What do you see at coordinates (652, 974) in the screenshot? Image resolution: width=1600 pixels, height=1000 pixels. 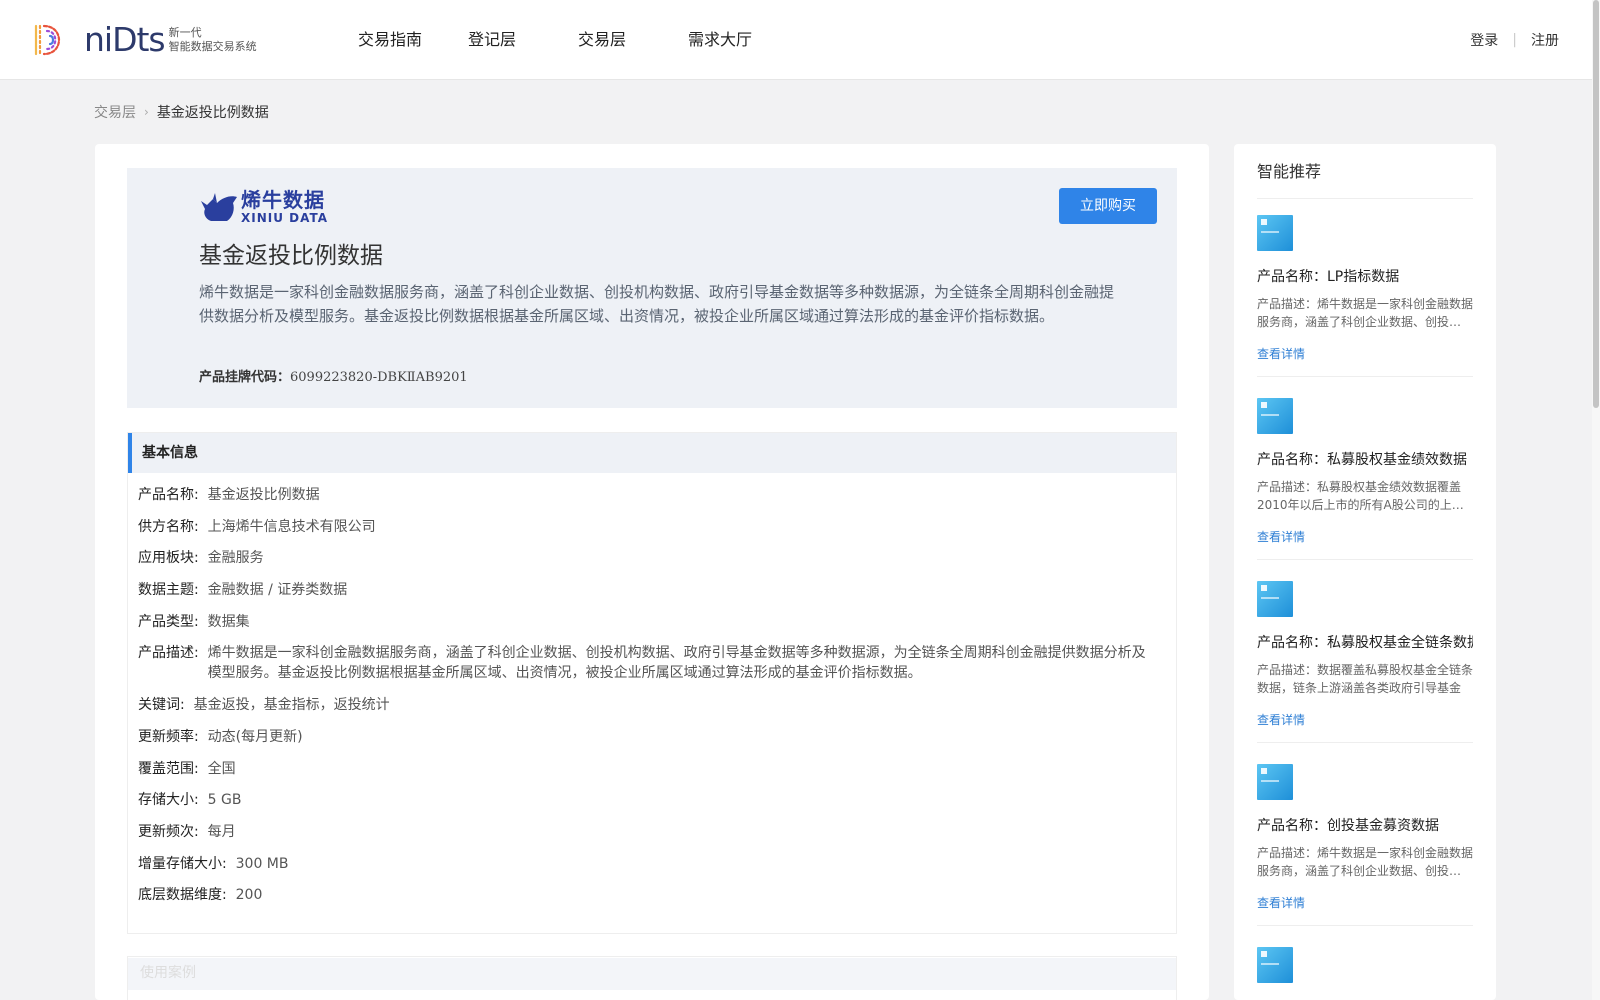 I see `use-cases-heading: 使用案例` at bounding box center [652, 974].